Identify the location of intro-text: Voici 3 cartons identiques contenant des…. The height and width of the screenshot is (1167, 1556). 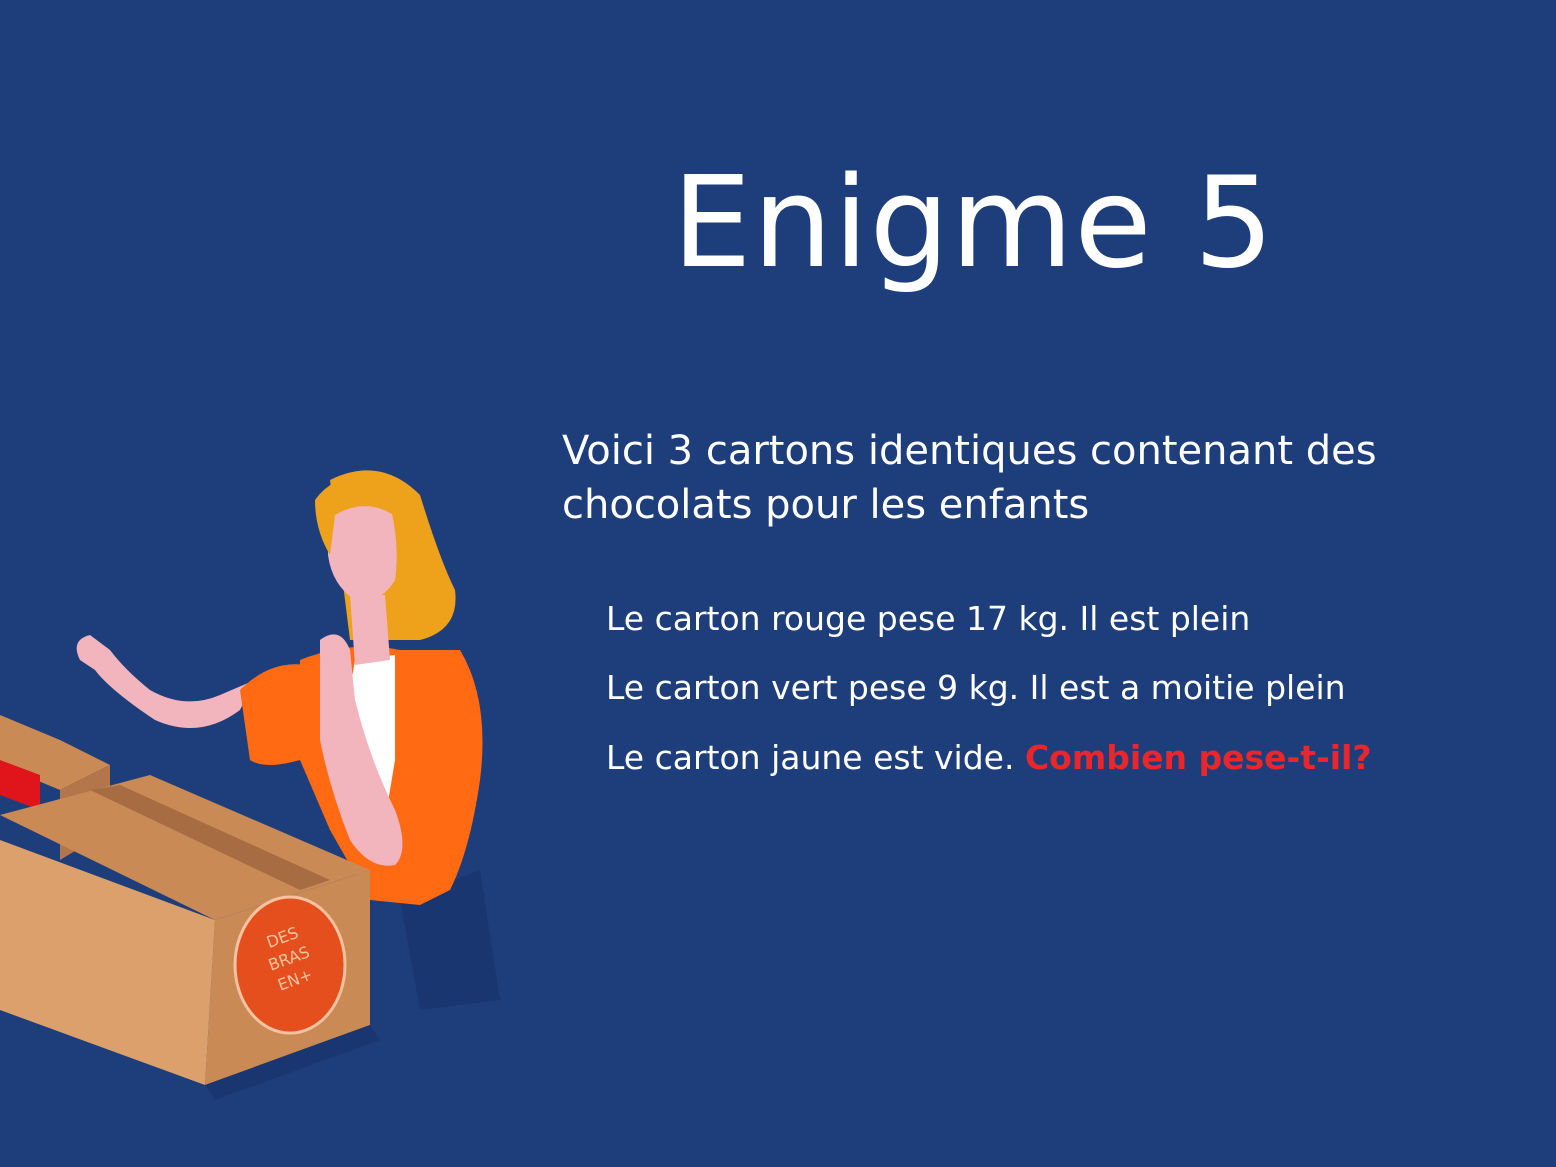
(969, 478).